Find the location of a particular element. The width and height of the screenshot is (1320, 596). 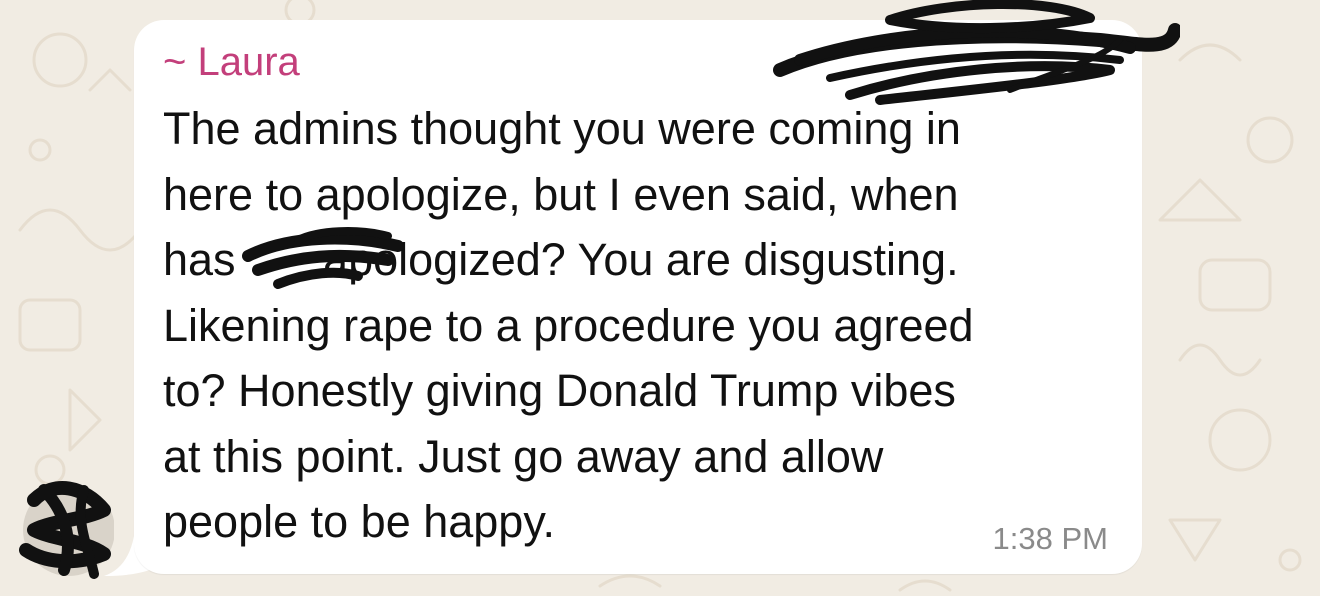

avatar-icon is located at coordinates (64, 525).